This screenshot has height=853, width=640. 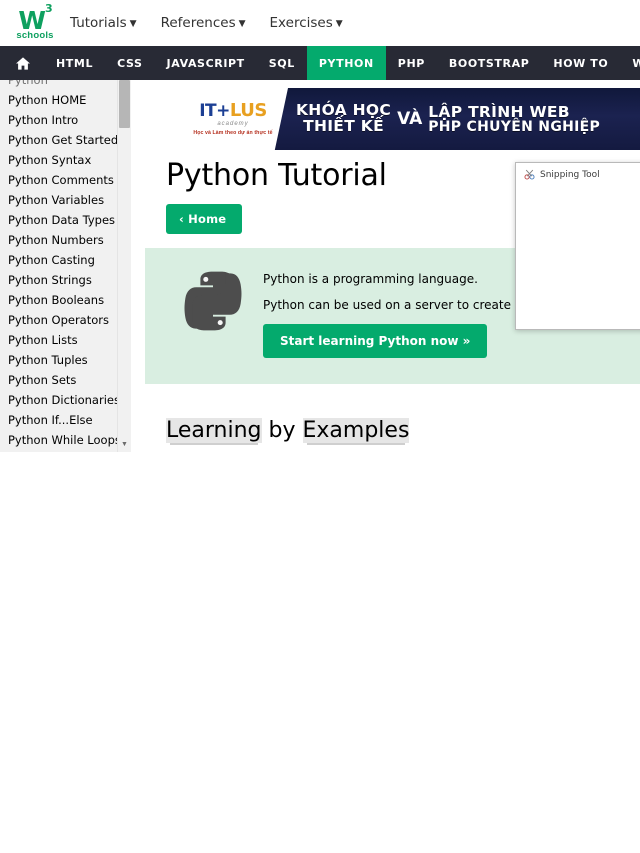 I want to click on ad-brand-logo: IT+LUS, so click(x=233, y=111).